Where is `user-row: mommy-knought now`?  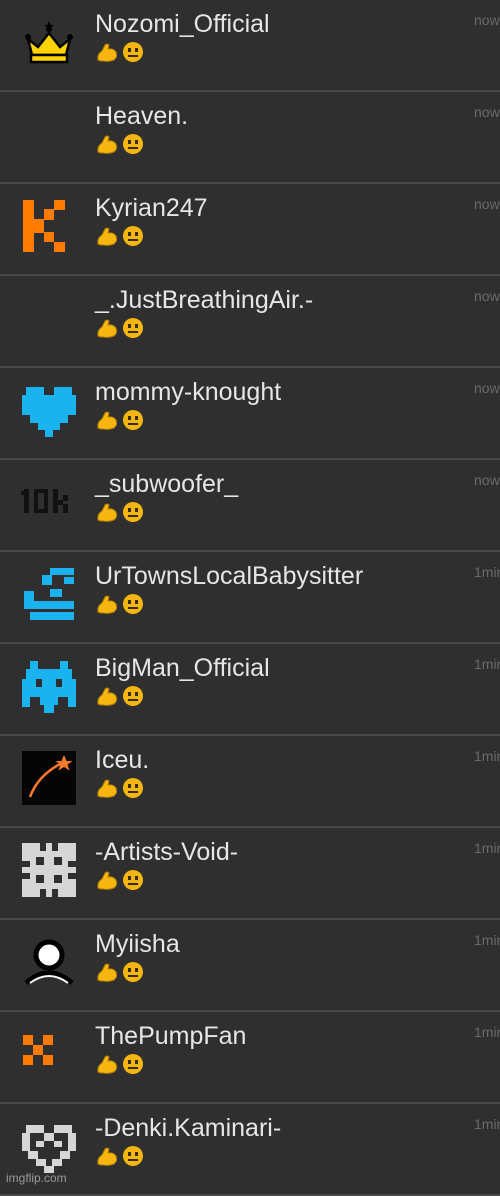
user-row: mommy-knought now is located at coordinates (250, 414).